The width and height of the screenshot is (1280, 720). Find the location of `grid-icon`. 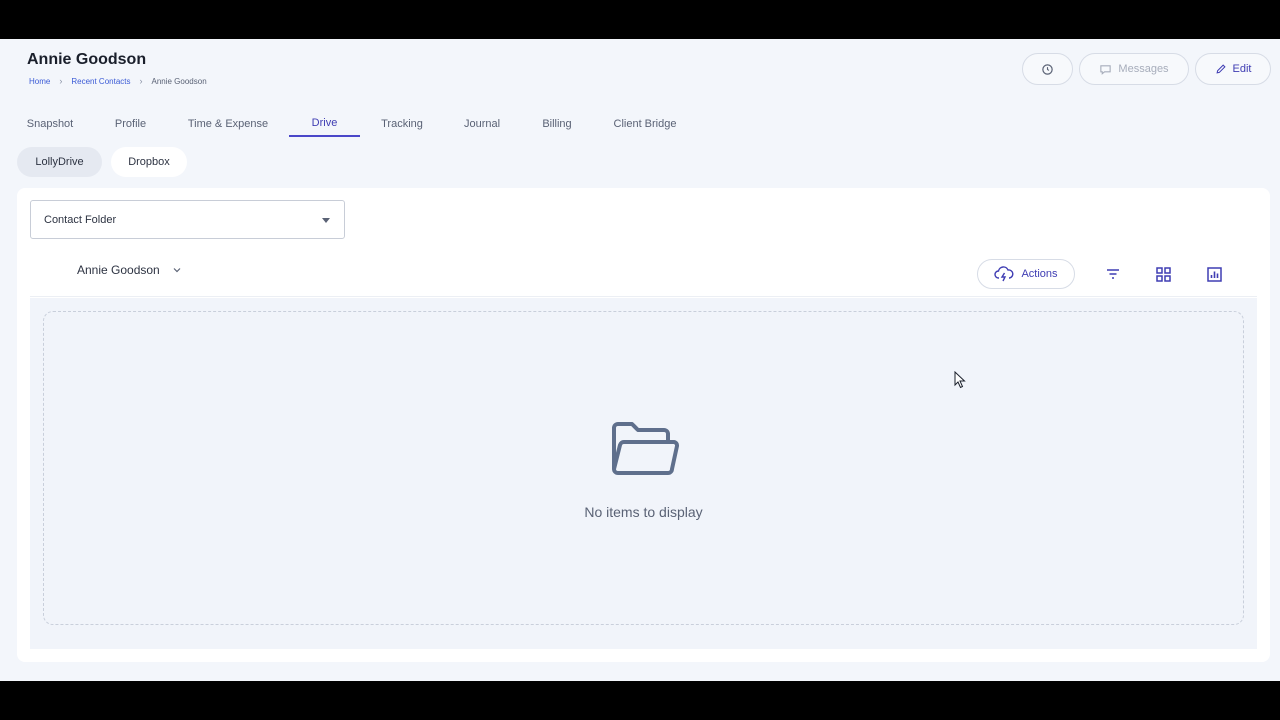

grid-icon is located at coordinates (1163, 274).